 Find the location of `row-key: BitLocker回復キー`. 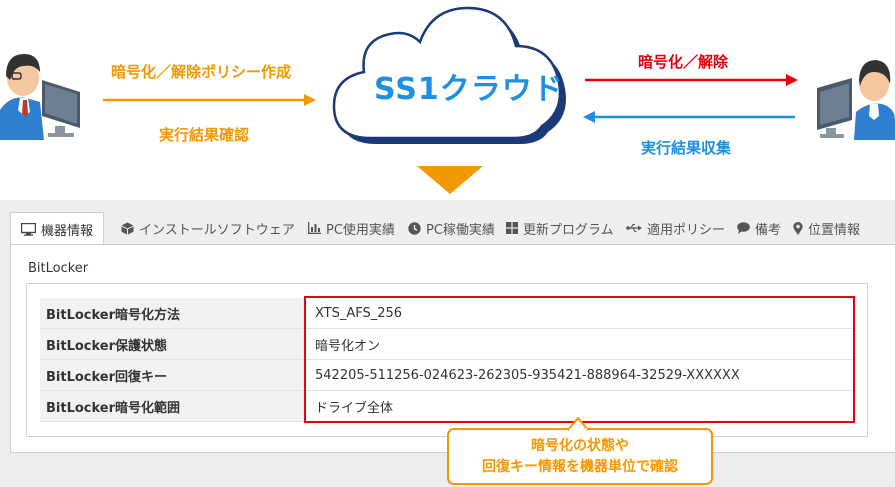

row-key: BitLocker回復キー is located at coordinates (172, 375).